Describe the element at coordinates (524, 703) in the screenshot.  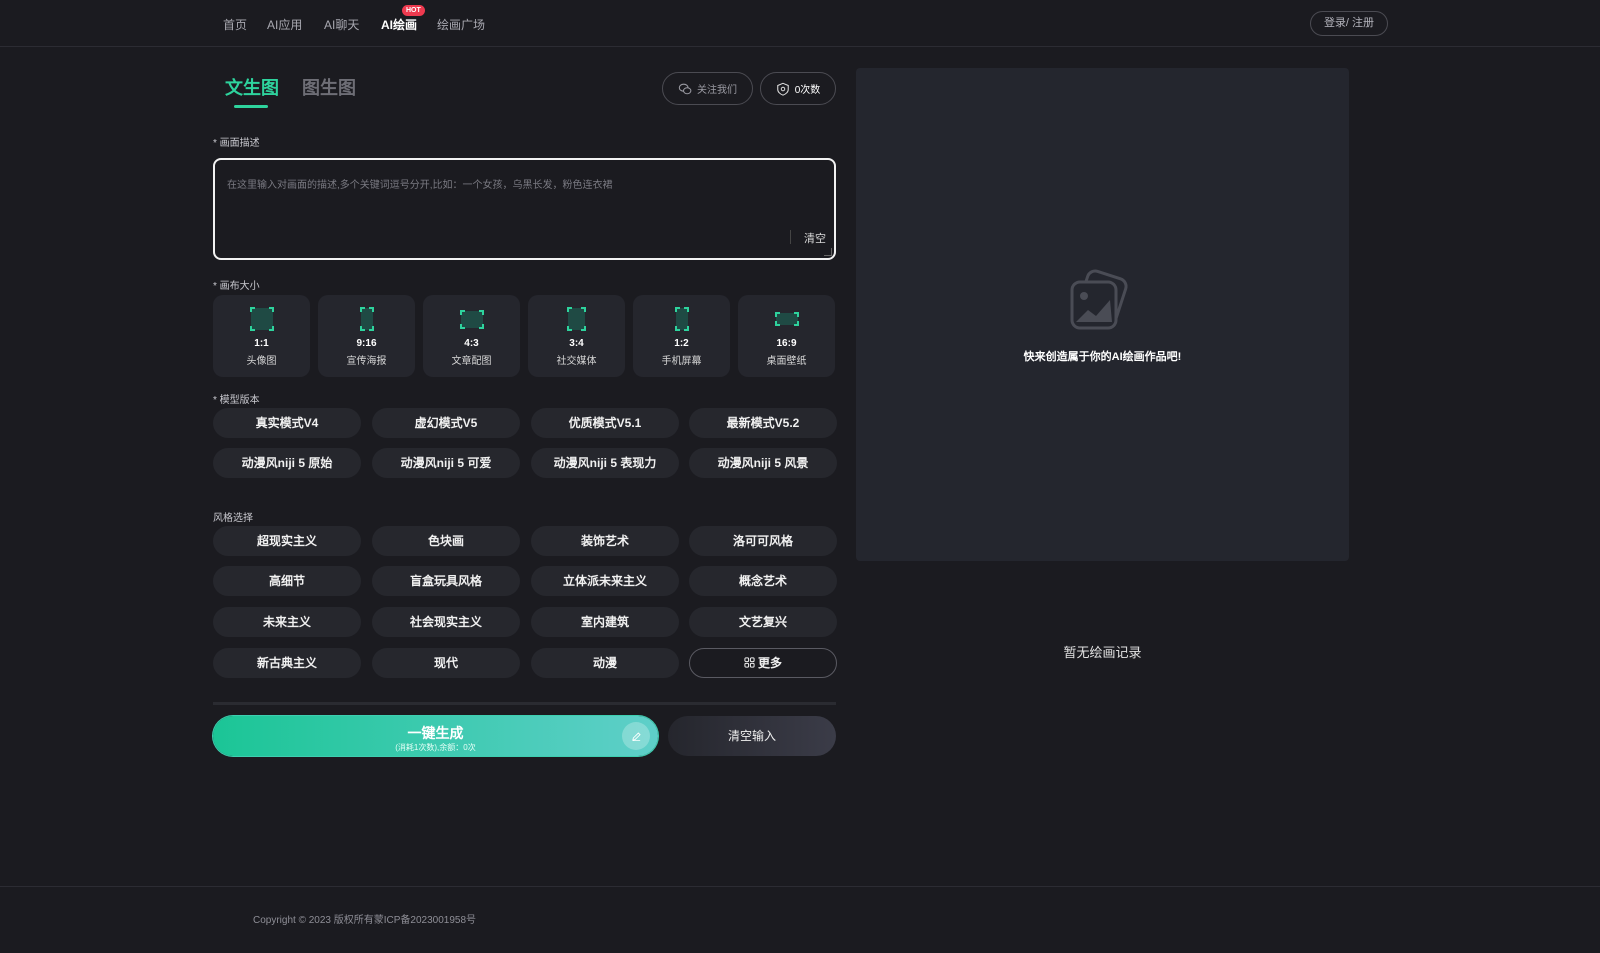
I see `section-divider` at that location.